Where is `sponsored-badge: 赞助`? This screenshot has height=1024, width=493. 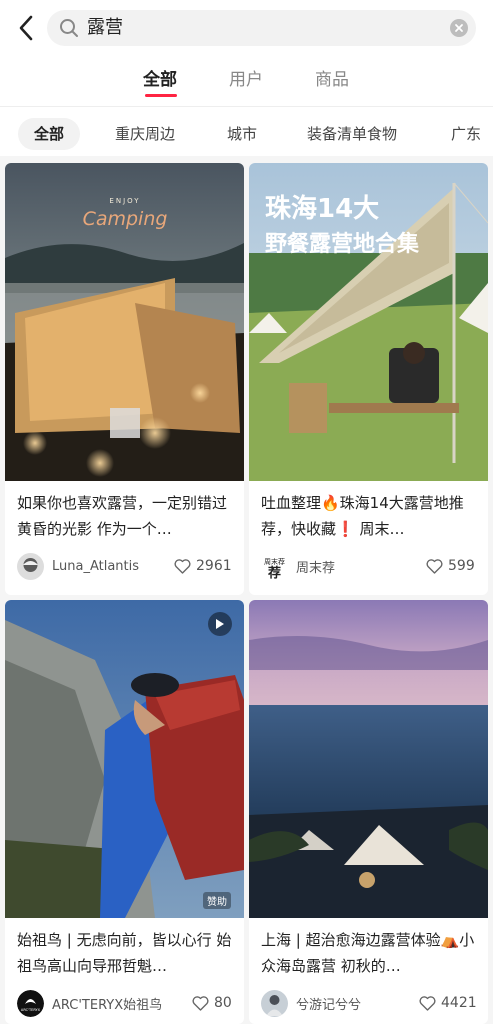 sponsored-badge: 赞助 is located at coordinates (217, 900).